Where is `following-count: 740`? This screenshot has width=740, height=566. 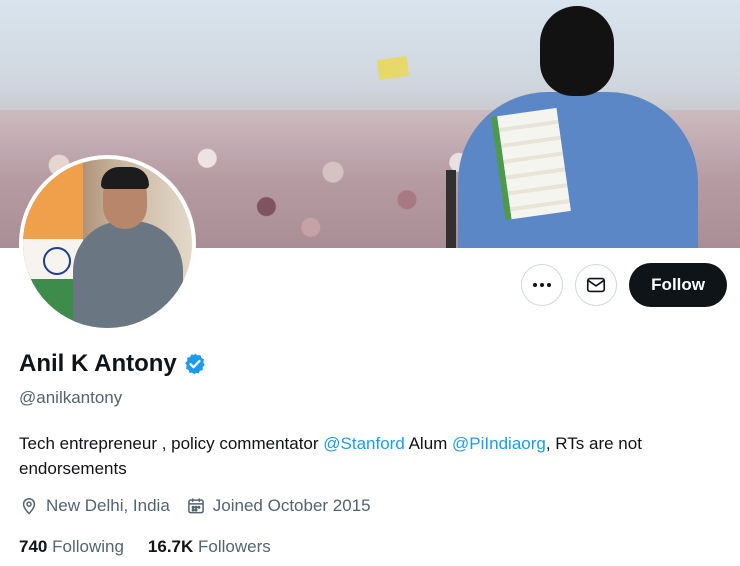
following-count: 740 is located at coordinates (33, 546).